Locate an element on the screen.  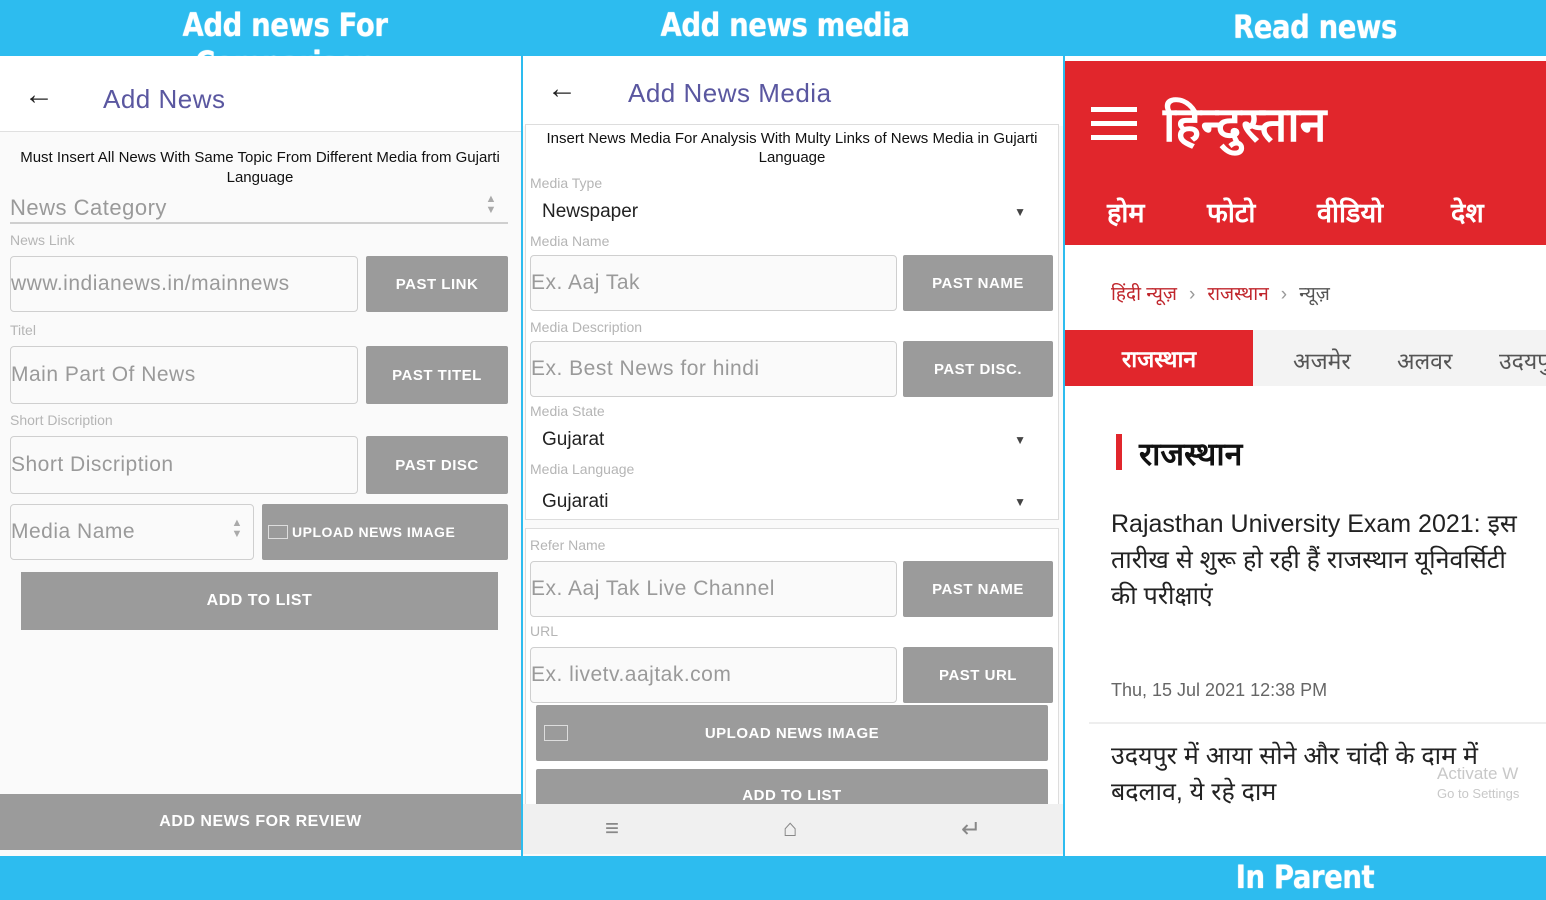
url-input: Ex. livetv.aajtak.com is located at coordinates (713, 675).